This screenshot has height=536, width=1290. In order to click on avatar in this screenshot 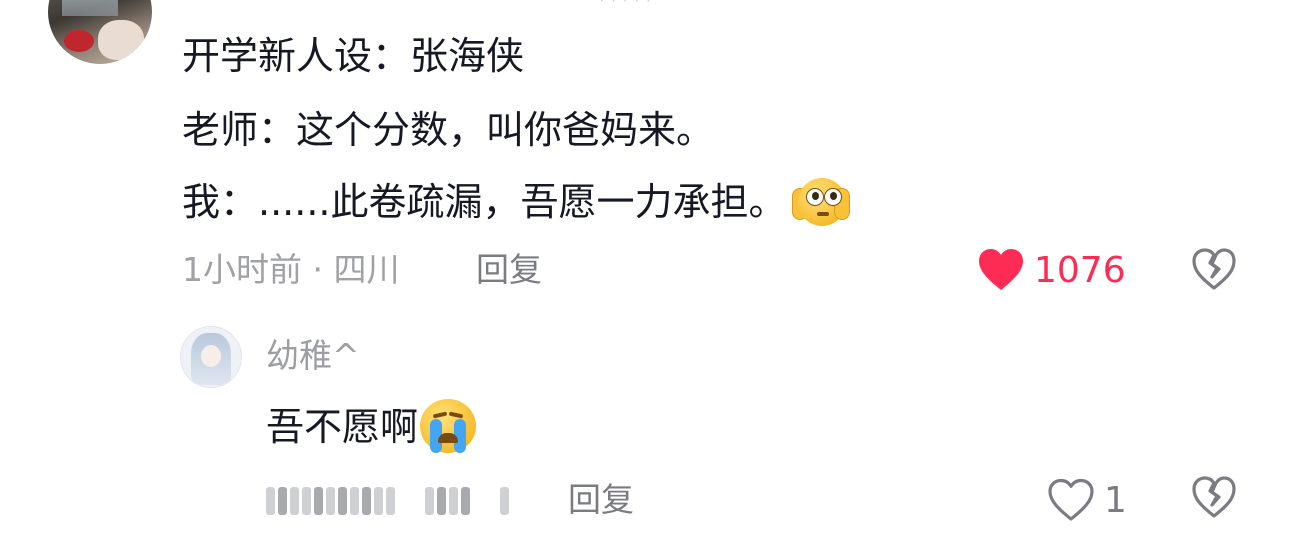, I will do `click(100, 32)`.